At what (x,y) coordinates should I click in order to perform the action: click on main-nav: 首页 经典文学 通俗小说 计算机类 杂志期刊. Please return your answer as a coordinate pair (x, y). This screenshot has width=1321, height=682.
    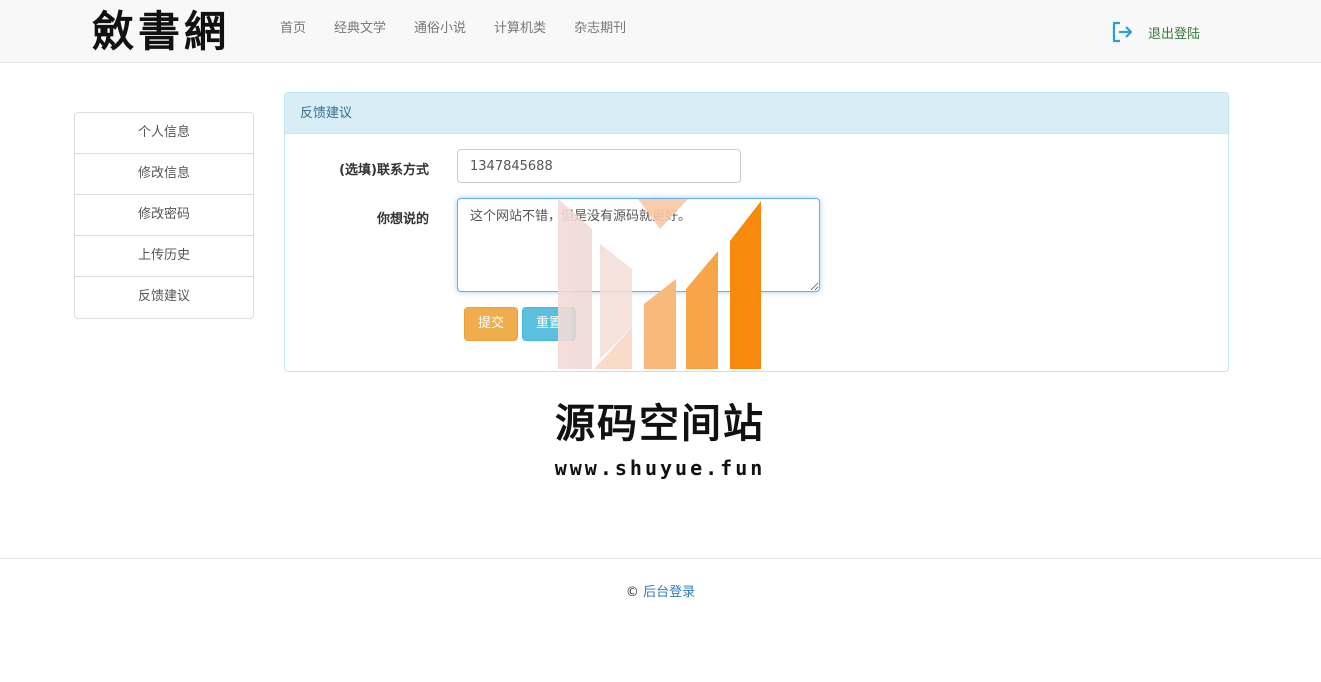
    Looking at the image, I should click on (453, 29).